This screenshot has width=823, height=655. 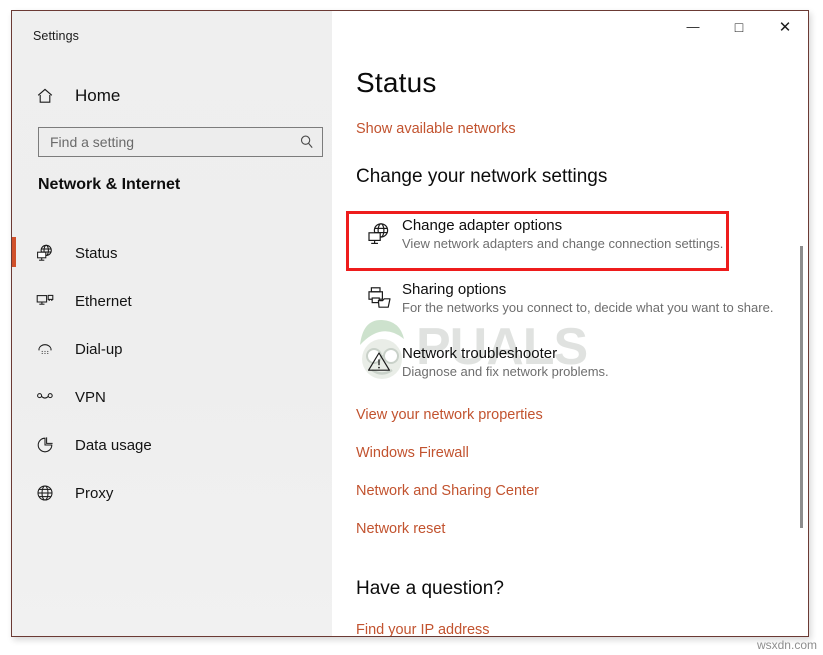 I want to click on sidebar-item-label: Dial-up, so click(x=99, y=349).